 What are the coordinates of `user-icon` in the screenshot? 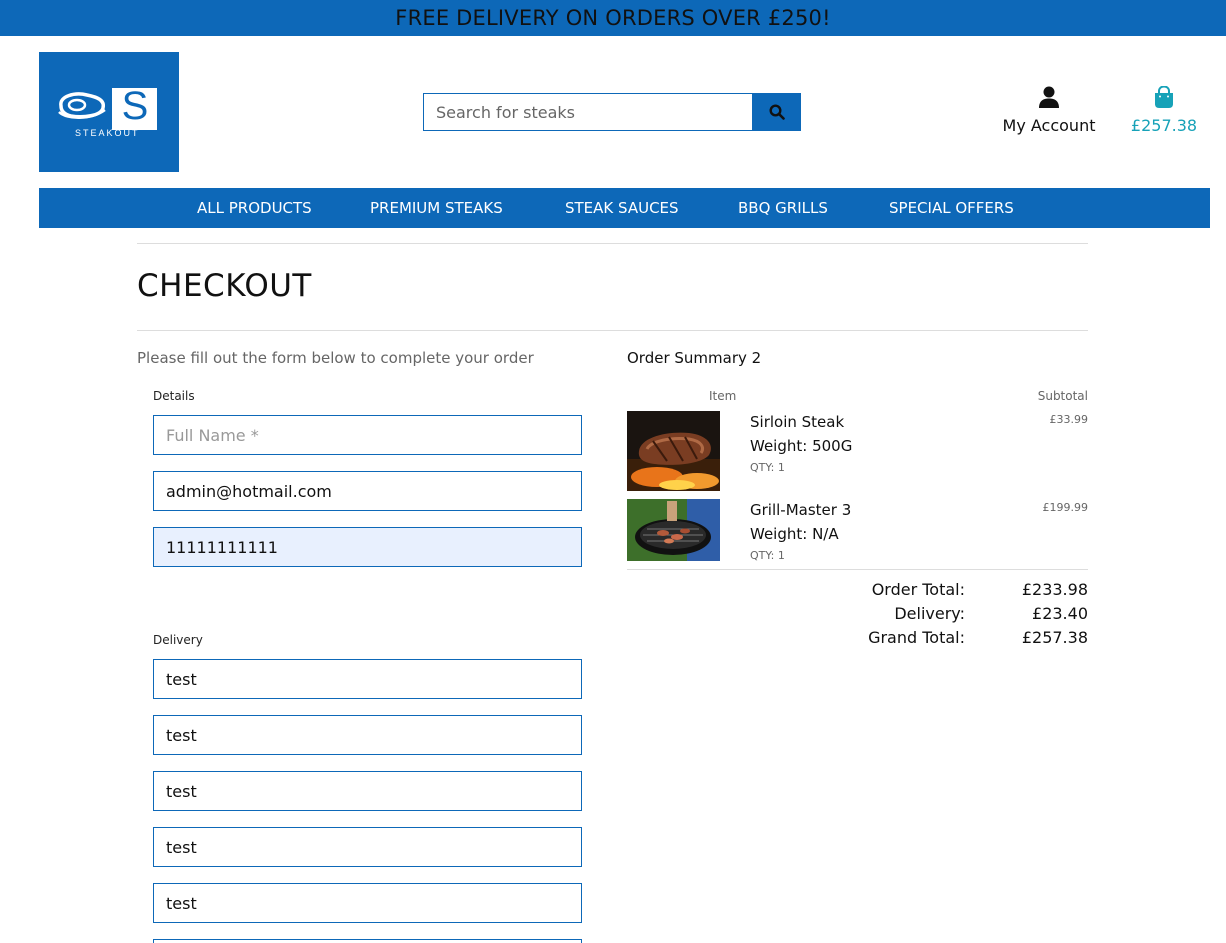 It's located at (1049, 97).